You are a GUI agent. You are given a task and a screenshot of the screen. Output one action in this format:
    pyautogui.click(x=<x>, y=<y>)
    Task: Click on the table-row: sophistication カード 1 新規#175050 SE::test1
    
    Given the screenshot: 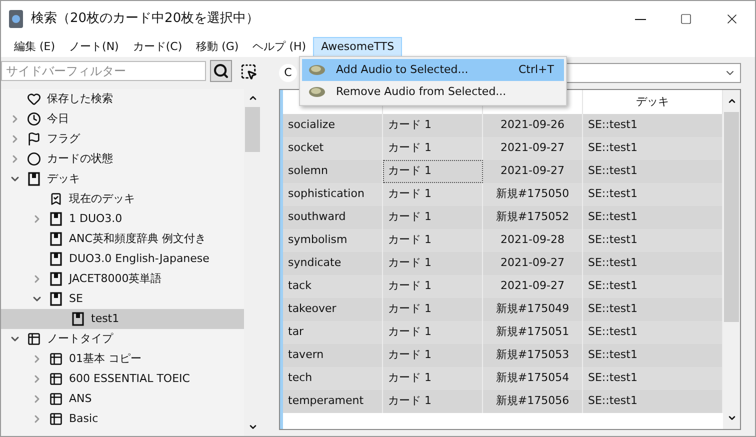 What is the action you would take?
    pyautogui.click(x=503, y=194)
    